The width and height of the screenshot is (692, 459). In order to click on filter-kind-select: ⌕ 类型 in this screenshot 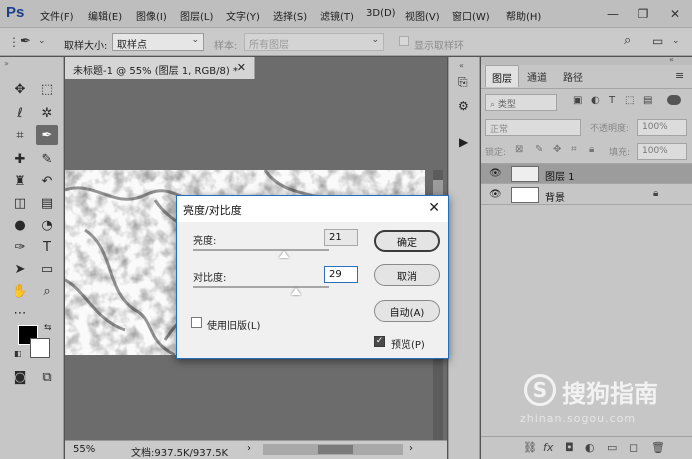, I will do `click(521, 102)`.